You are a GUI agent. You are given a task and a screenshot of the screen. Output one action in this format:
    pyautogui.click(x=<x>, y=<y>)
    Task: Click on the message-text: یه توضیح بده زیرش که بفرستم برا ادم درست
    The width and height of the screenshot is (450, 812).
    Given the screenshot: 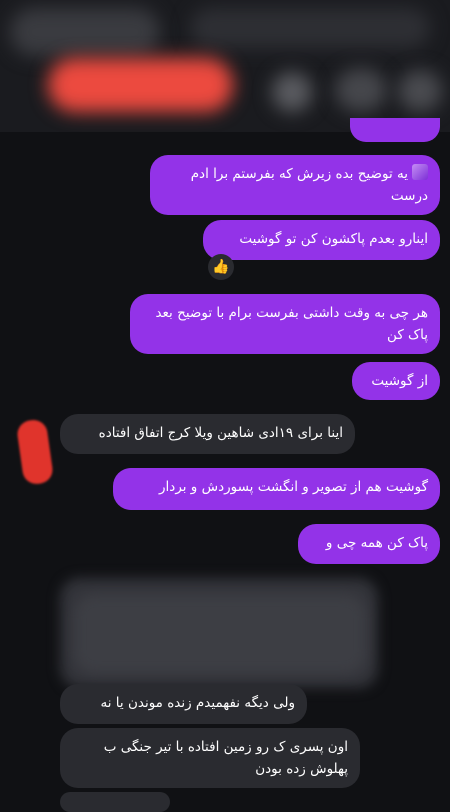 What is the action you would take?
    pyautogui.click(x=309, y=185)
    